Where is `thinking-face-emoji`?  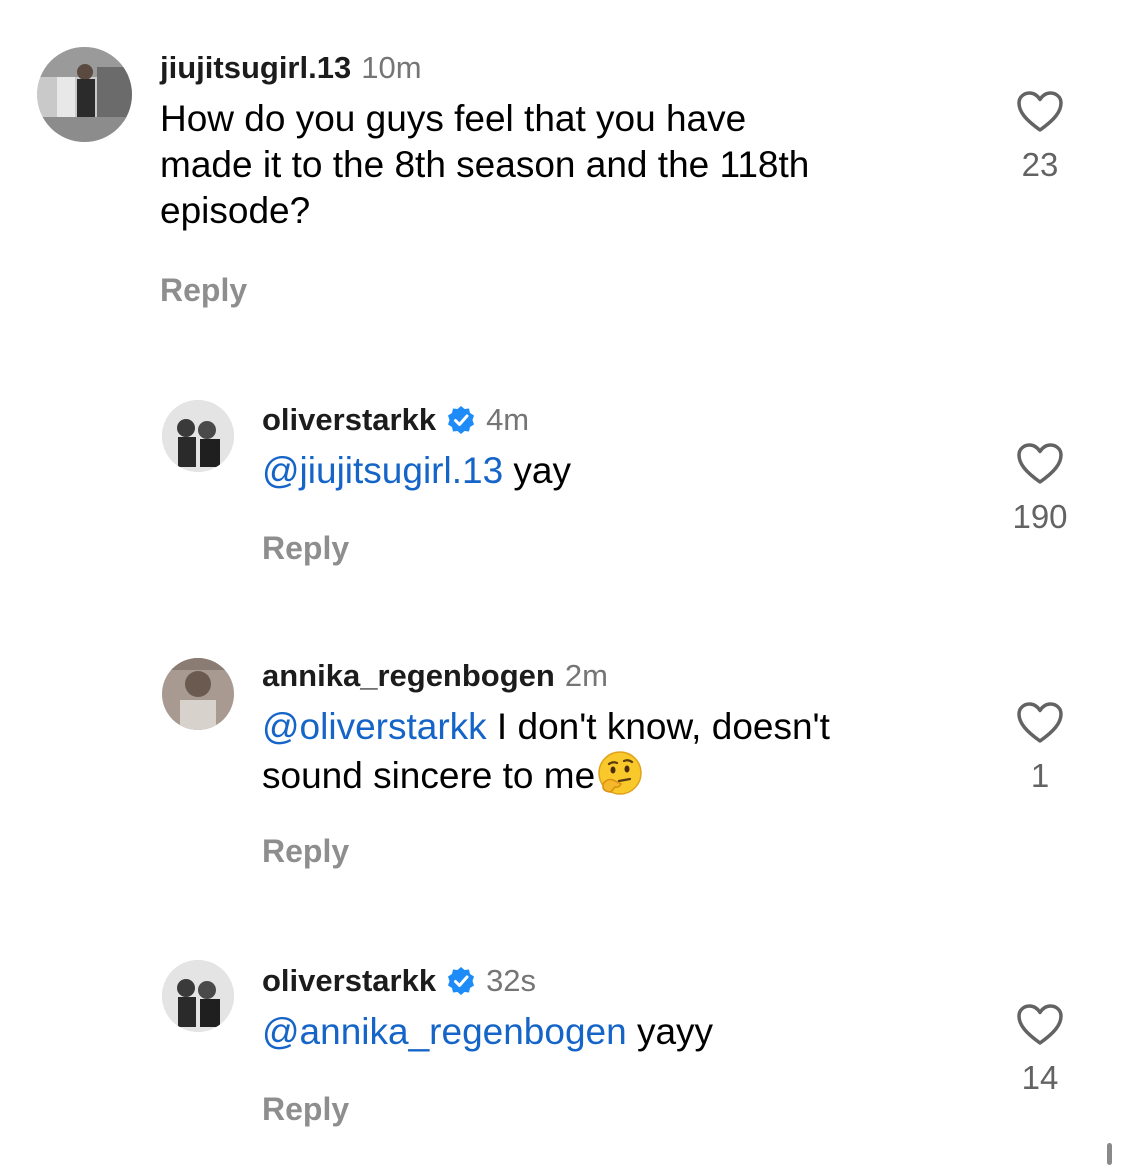 thinking-face-emoji is located at coordinates (620, 778).